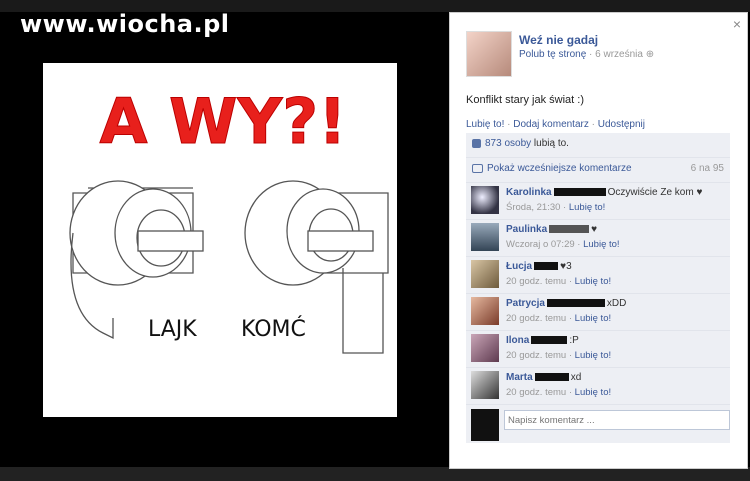 The height and width of the screenshot is (481, 750). What do you see at coordinates (737, 24) in the screenshot?
I see `close-icon: ×` at bounding box center [737, 24].